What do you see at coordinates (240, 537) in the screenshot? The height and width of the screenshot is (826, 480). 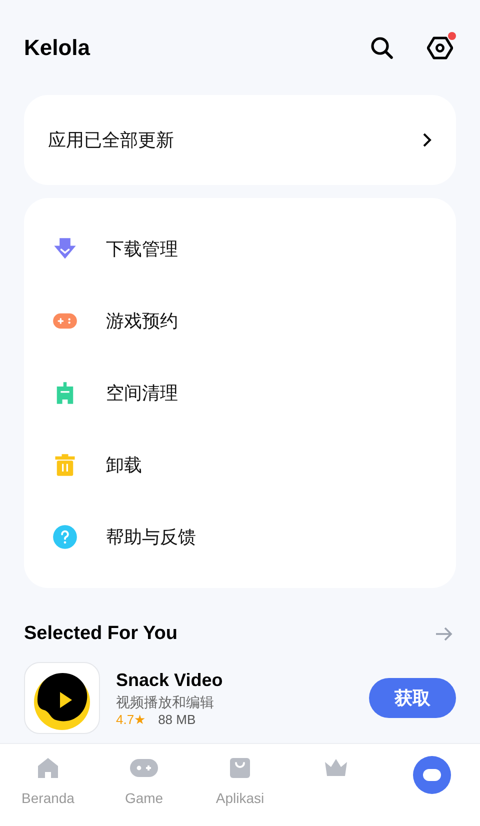 I see `menu-item: 帮助与反馈` at bounding box center [240, 537].